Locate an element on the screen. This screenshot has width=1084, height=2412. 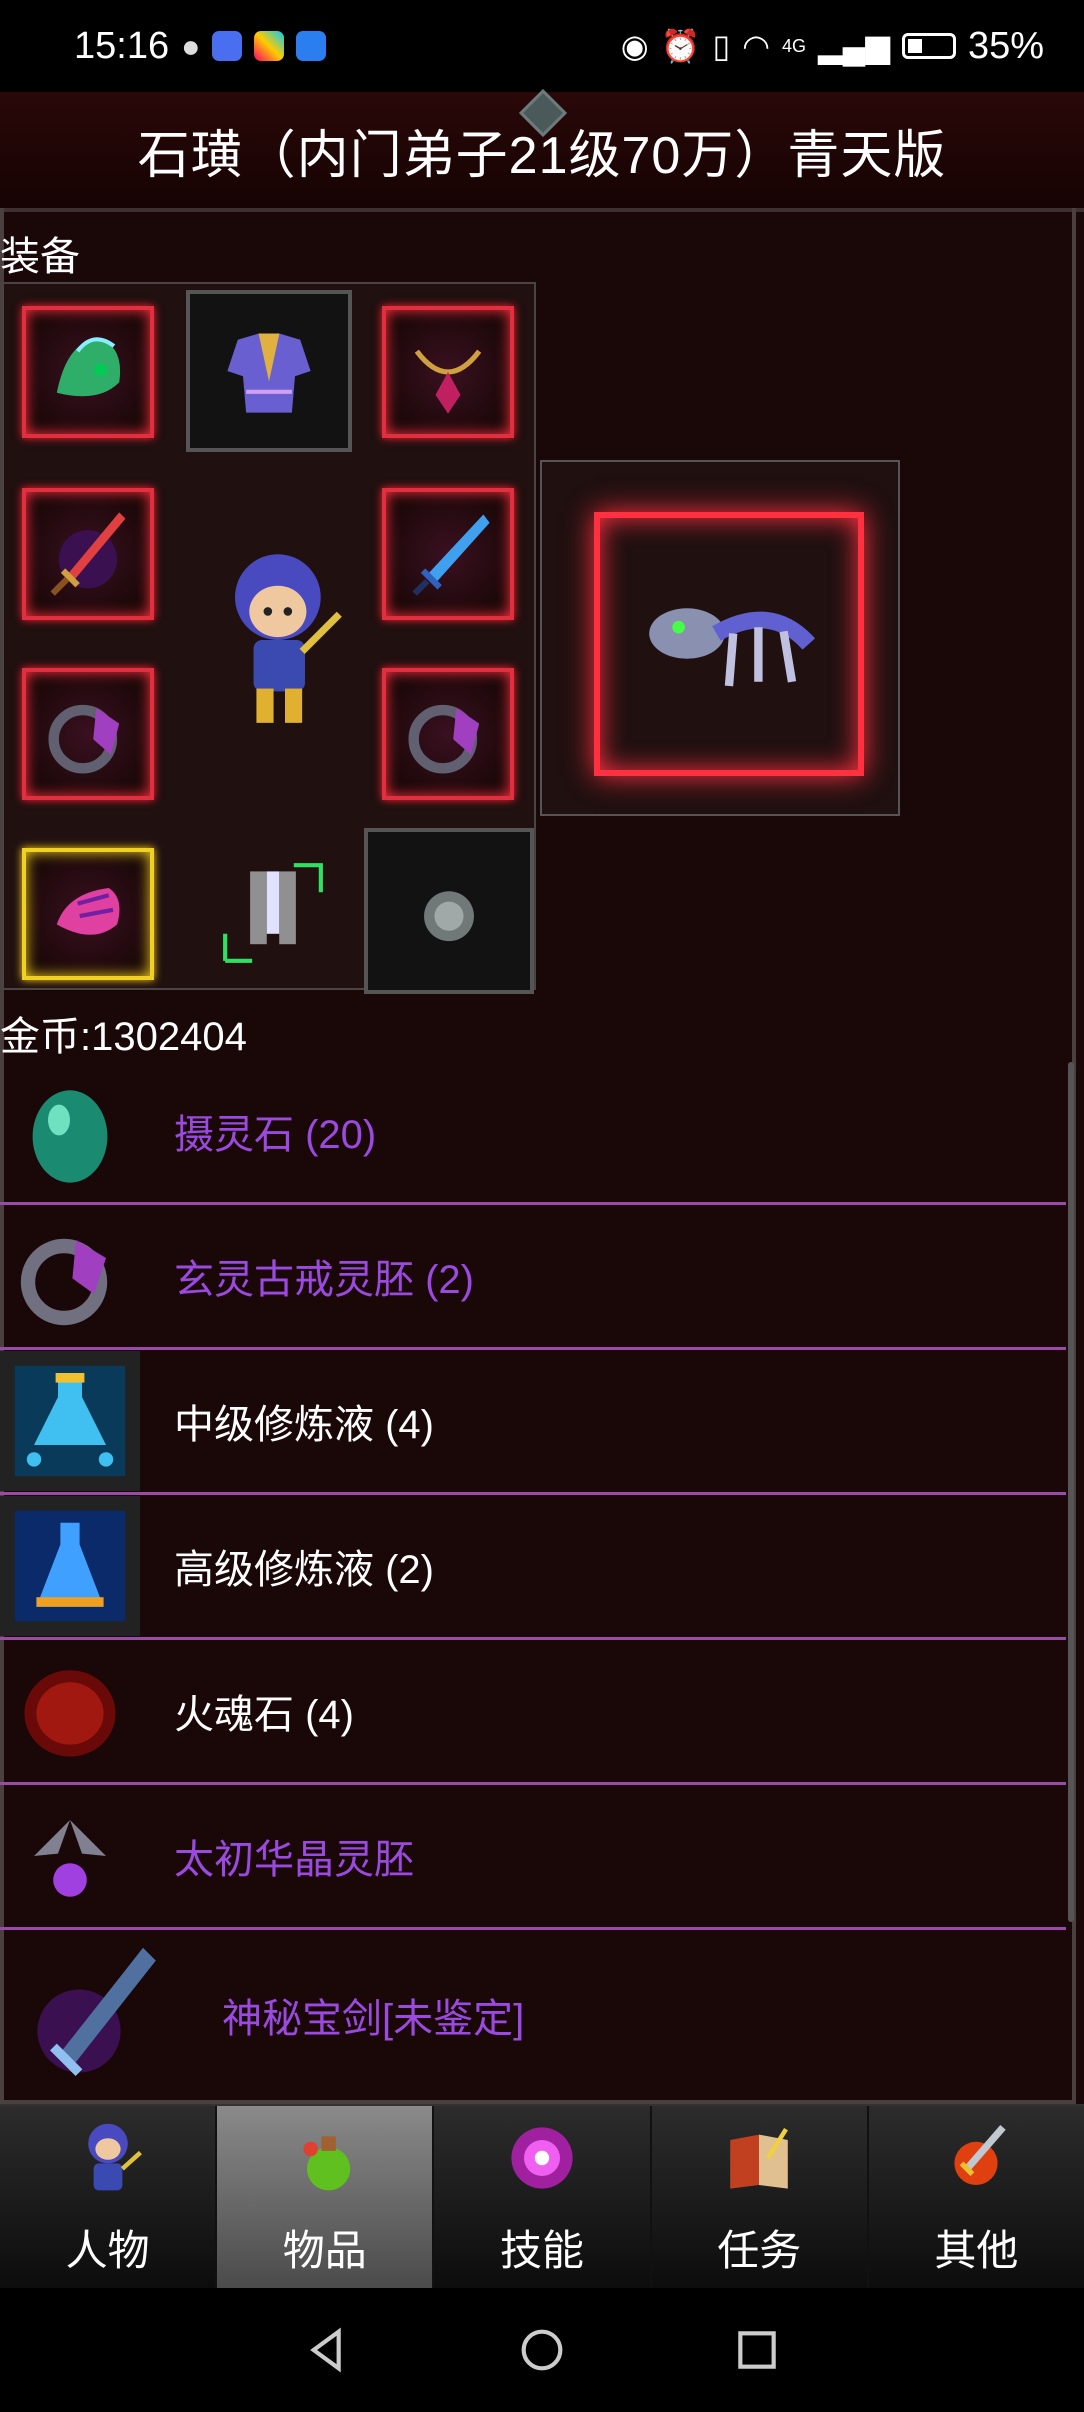
equip-slot-ring-right is located at coordinates (448, 734).